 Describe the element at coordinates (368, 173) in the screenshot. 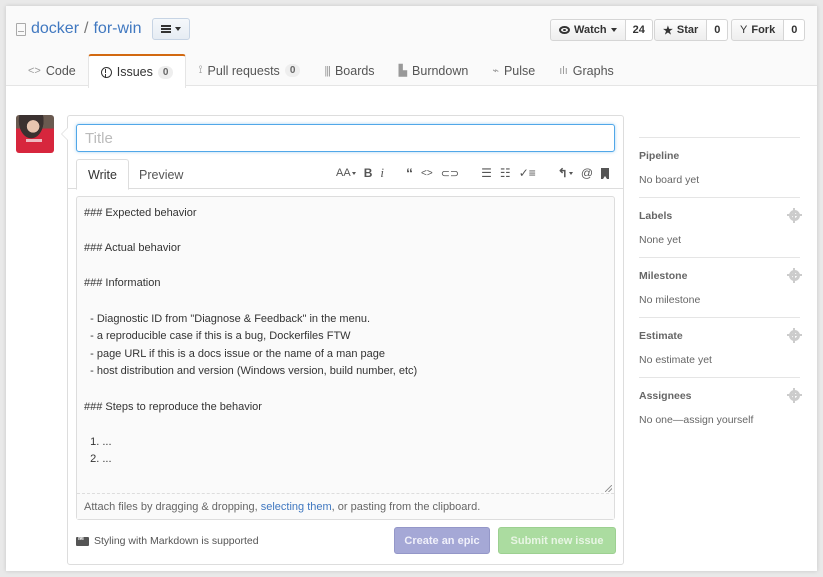

I see `bold-icon: B` at that location.